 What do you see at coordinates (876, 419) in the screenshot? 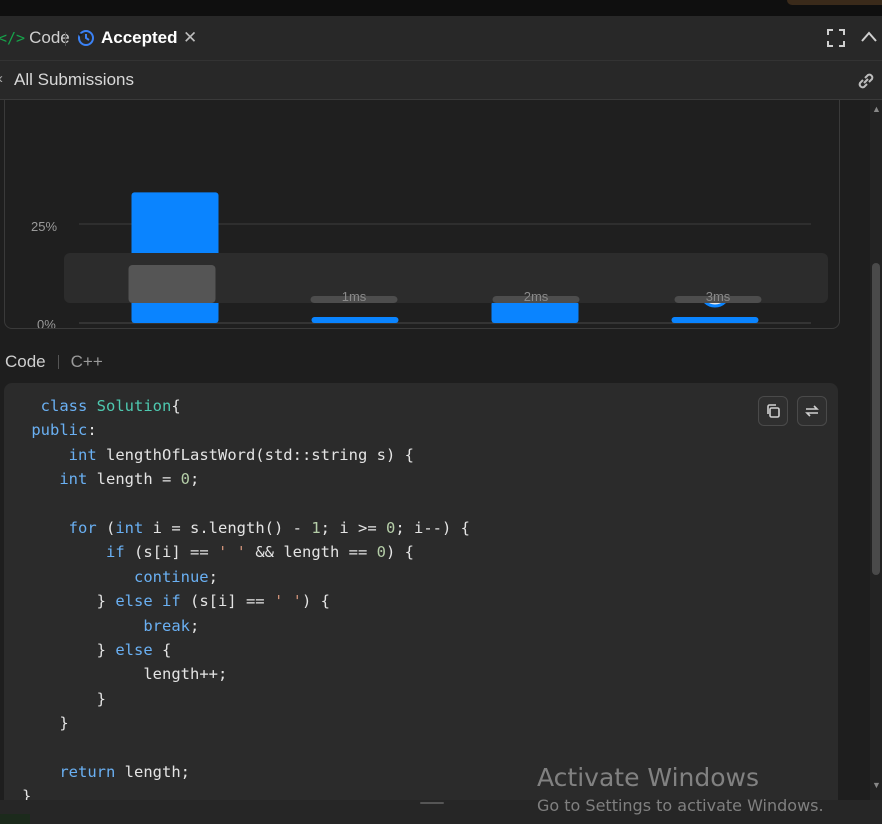
I see `scrollbar-thumb` at bounding box center [876, 419].